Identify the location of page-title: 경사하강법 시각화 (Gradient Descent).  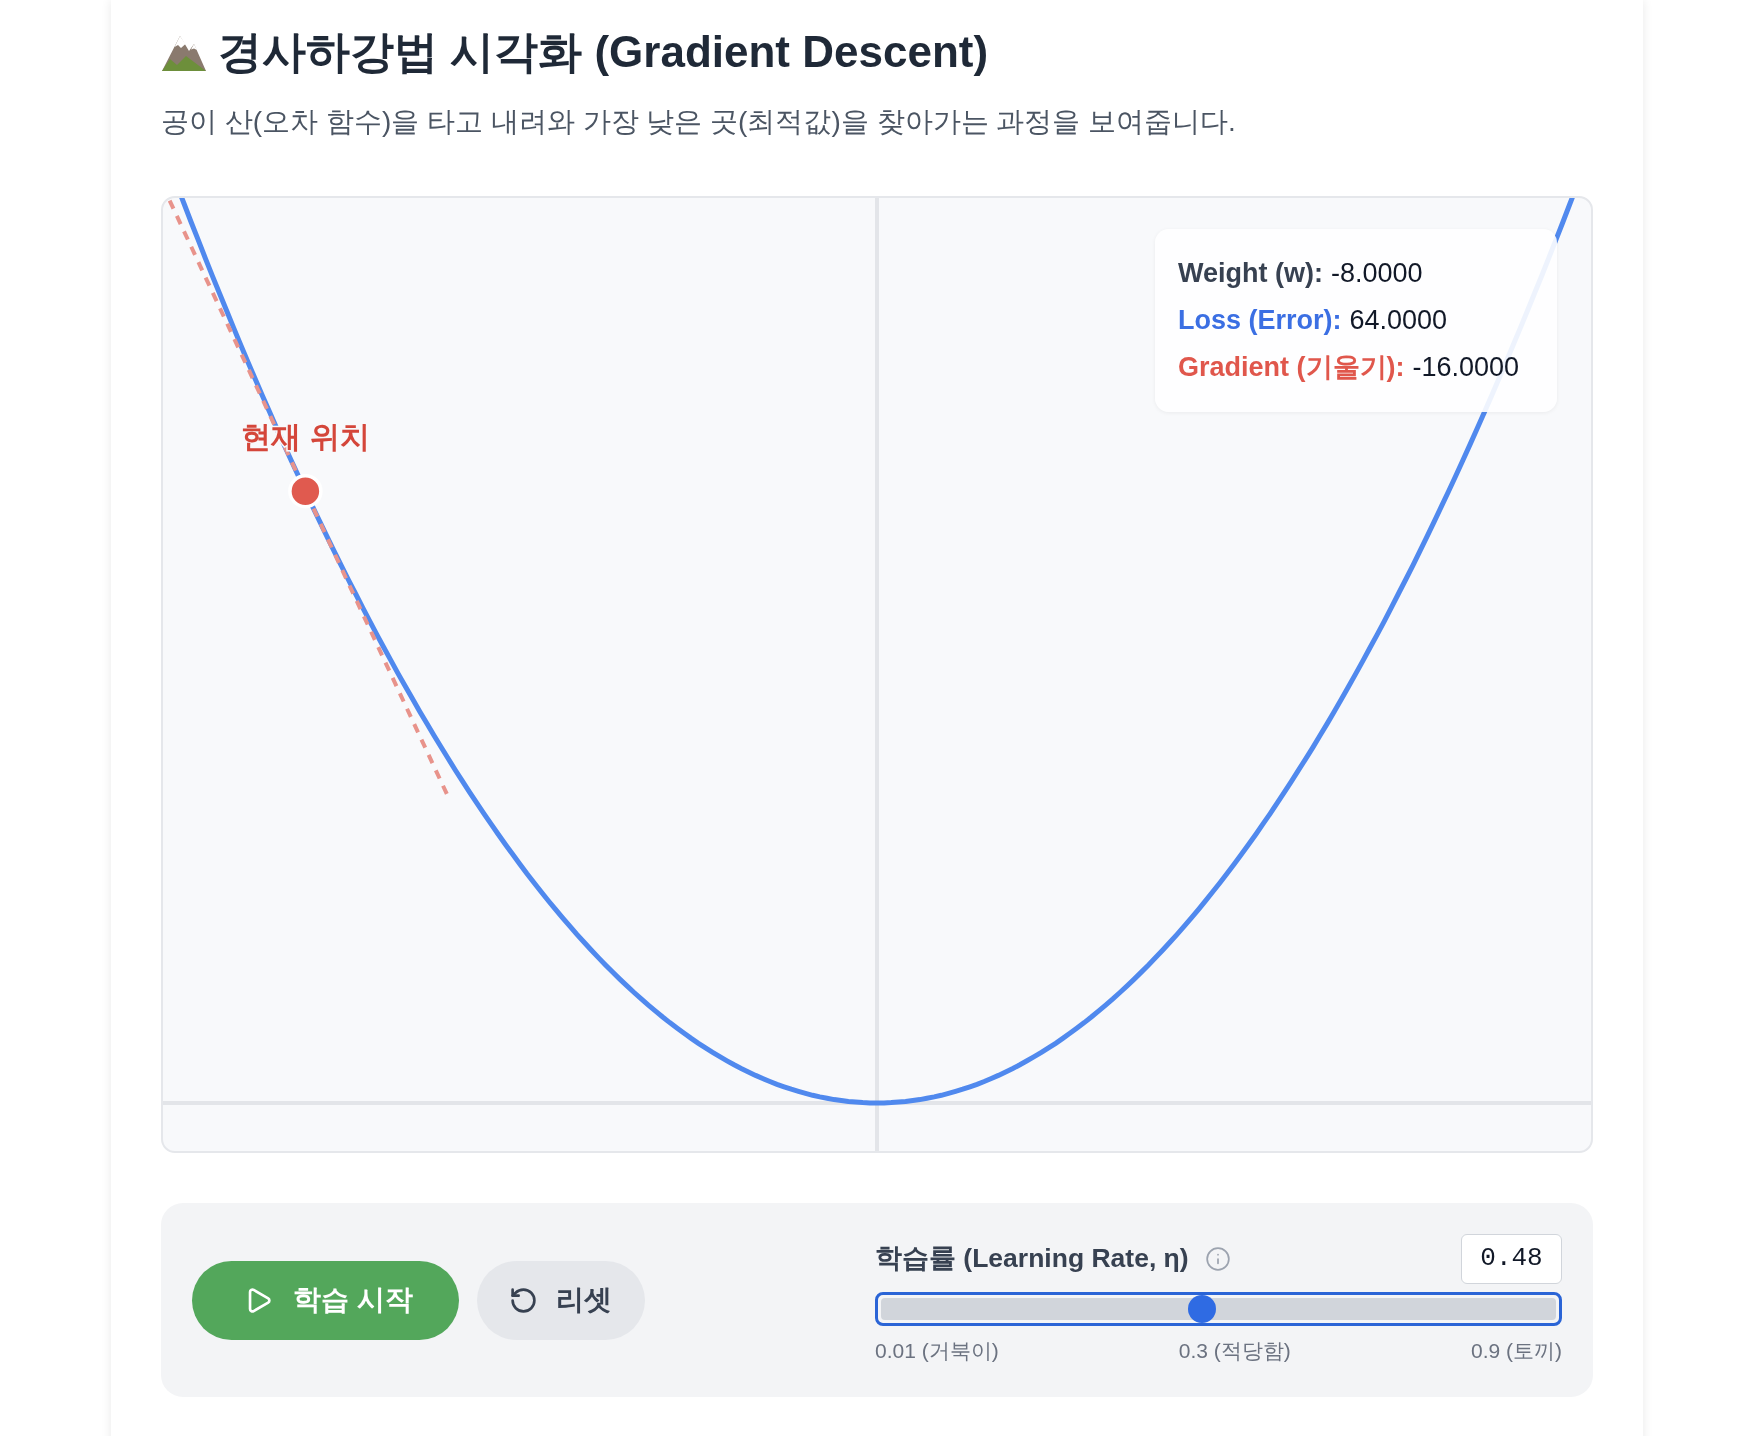
(603, 52).